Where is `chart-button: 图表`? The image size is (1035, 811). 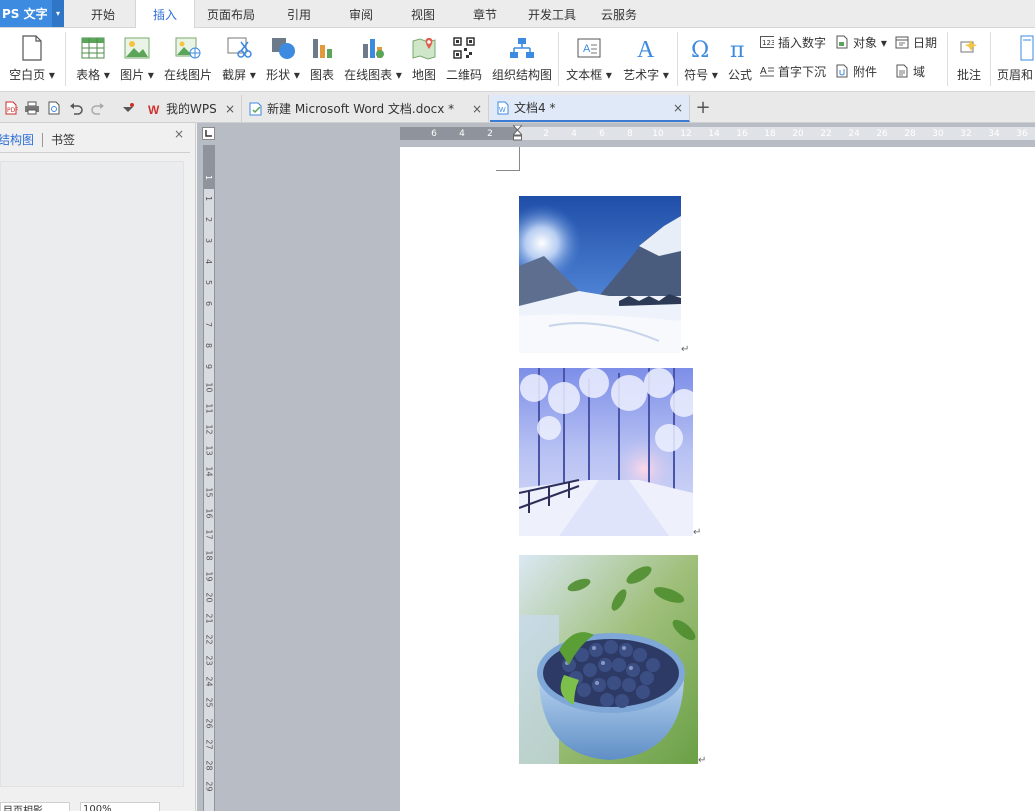 chart-button: 图表 is located at coordinates (322, 58).